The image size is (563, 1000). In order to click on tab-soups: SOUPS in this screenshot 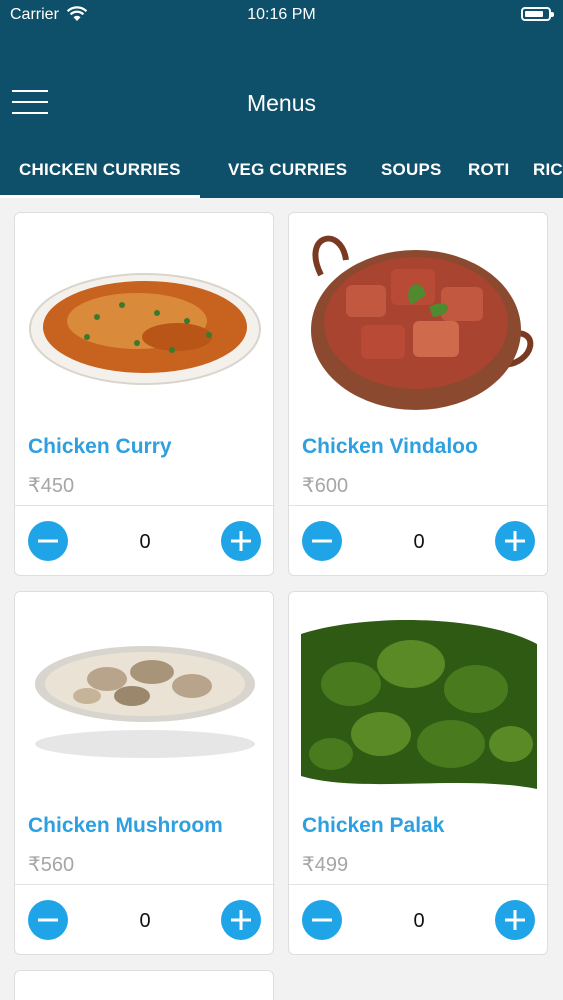, I will do `click(411, 170)`.